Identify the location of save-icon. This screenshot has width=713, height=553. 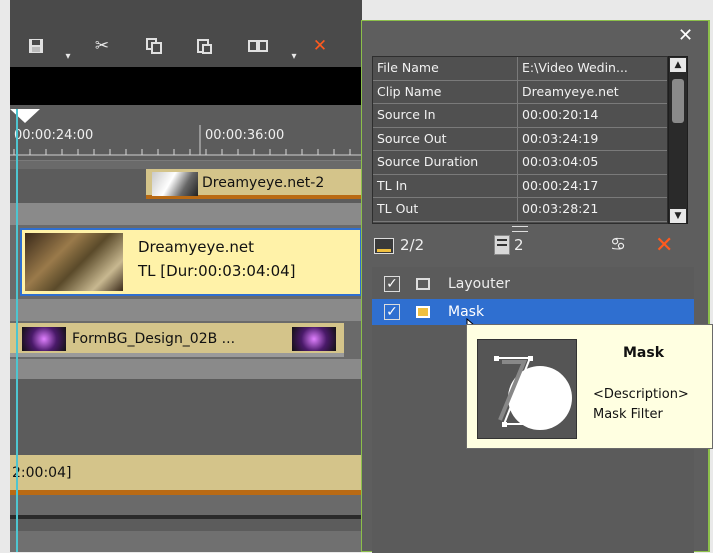
(36, 46).